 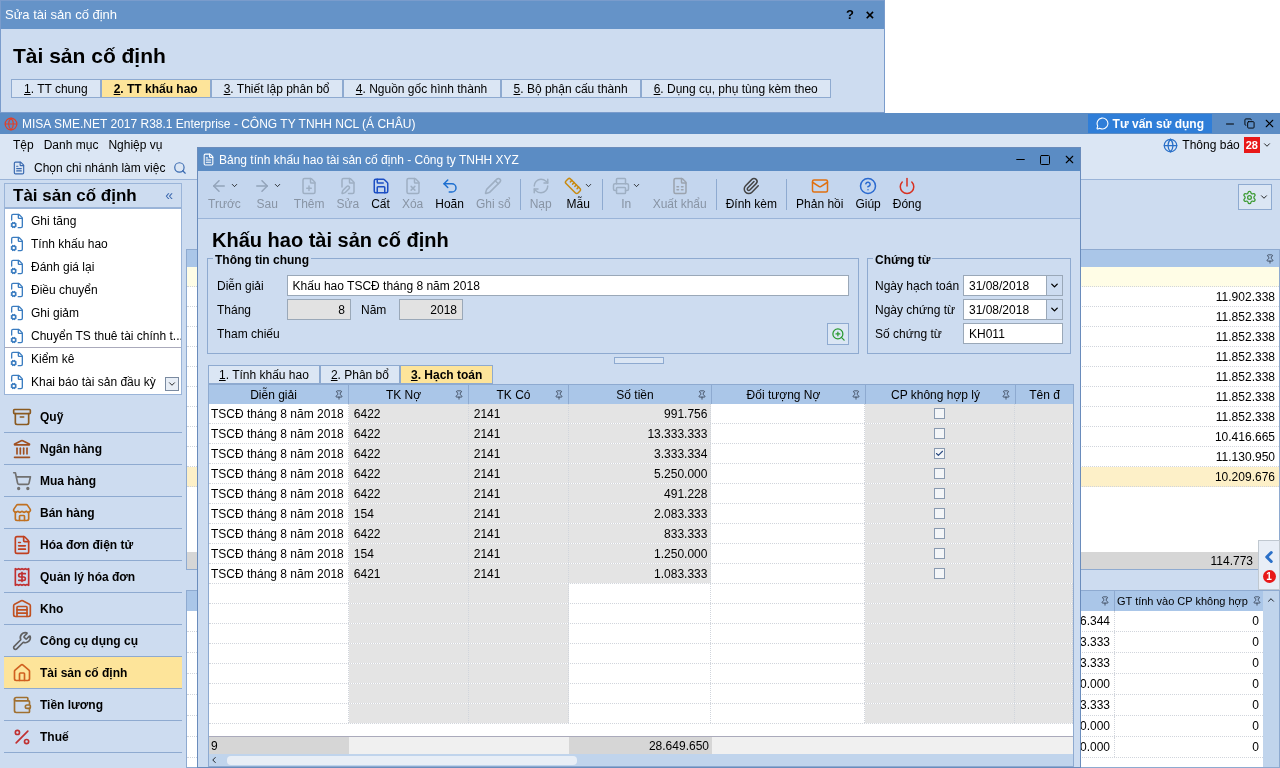 I want to click on toolbar-button: Đính kèm, so click(x=751, y=194).